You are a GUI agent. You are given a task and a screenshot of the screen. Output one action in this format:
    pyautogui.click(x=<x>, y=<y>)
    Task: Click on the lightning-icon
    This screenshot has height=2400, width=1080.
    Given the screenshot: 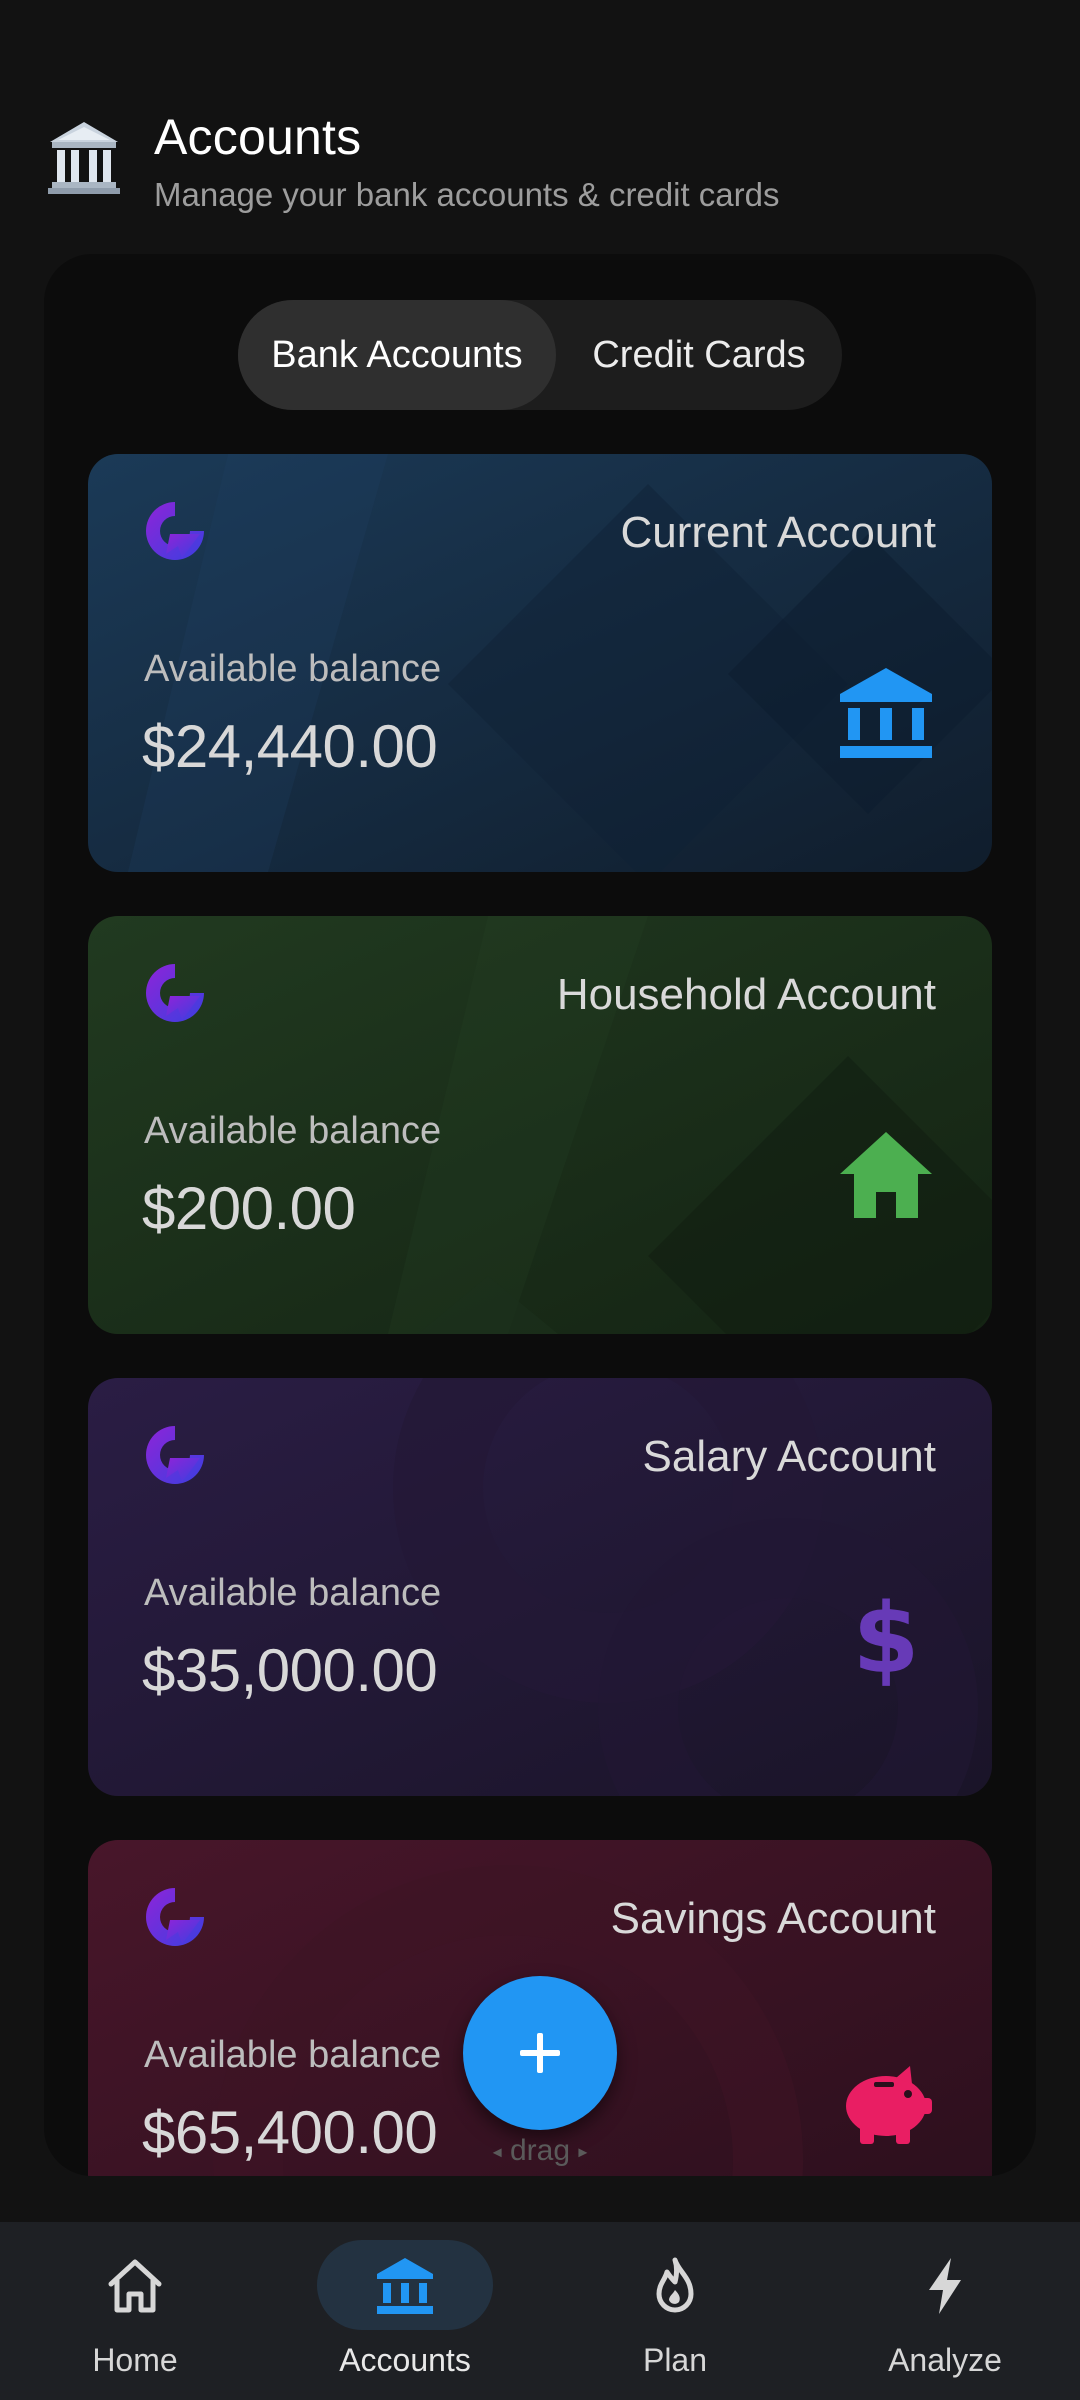 What is the action you would take?
    pyautogui.click(x=945, y=2286)
    